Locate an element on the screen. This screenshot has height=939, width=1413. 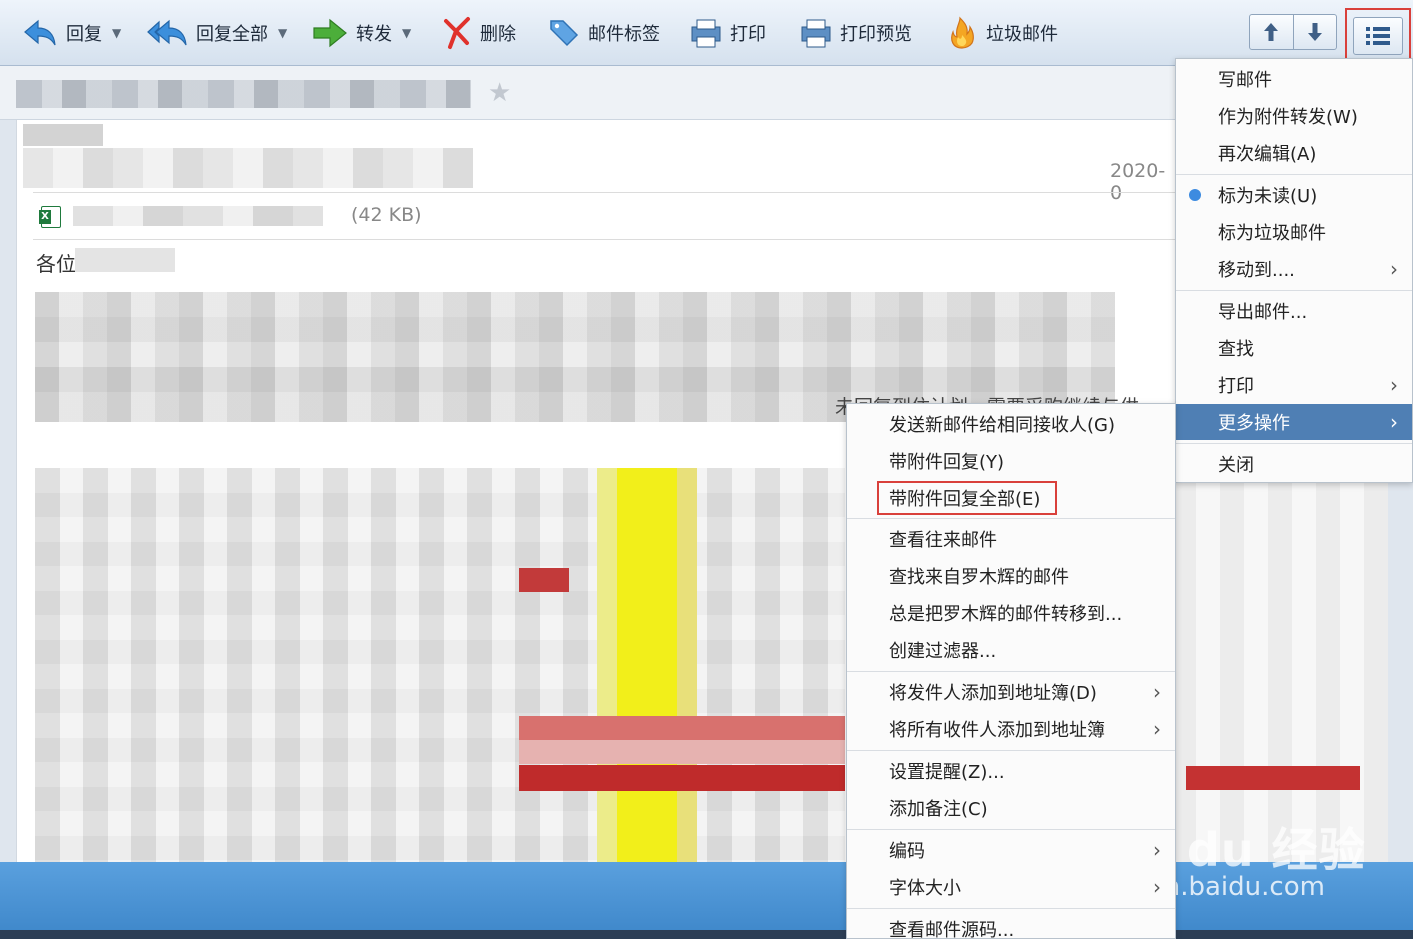
tag-icon is located at coordinates (564, 33).